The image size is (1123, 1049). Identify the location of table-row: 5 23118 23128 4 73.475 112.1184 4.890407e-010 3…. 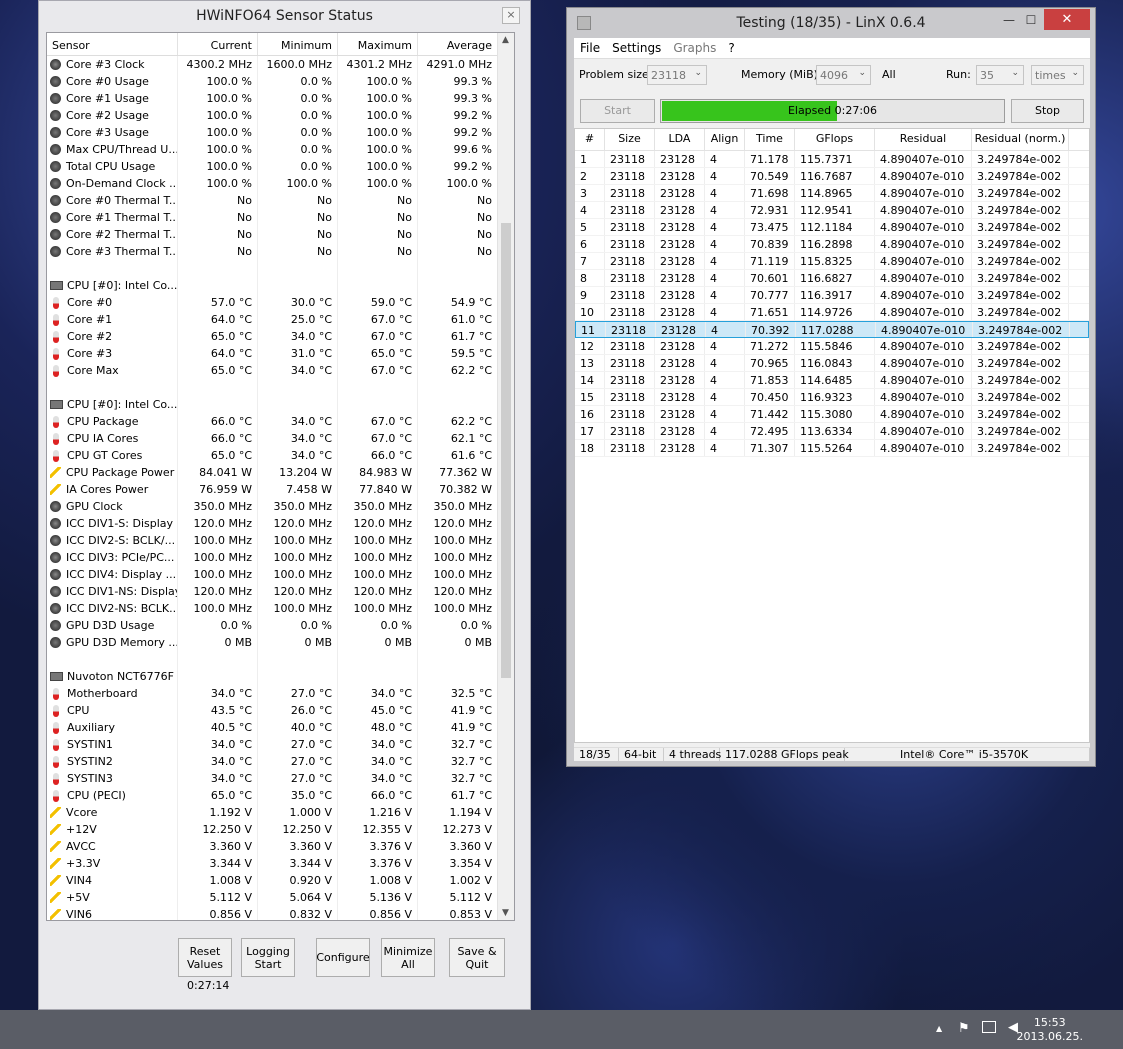
(832, 227).